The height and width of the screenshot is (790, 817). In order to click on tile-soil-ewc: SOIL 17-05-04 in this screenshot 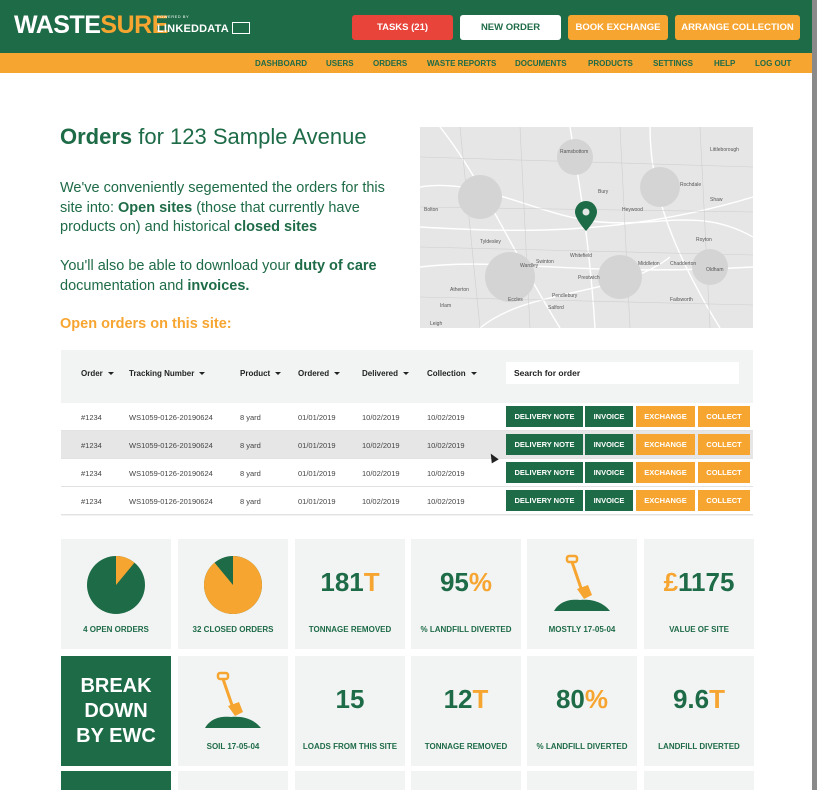, I will do `click(233, 711)`.